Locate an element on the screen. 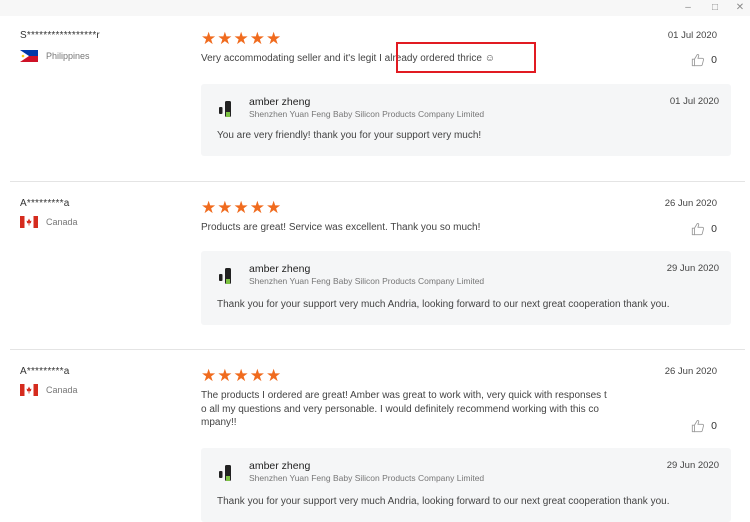 The height and width of the screenshot is (522, 750). buyer-name: S*****************r is located at coordinates (60, 35).